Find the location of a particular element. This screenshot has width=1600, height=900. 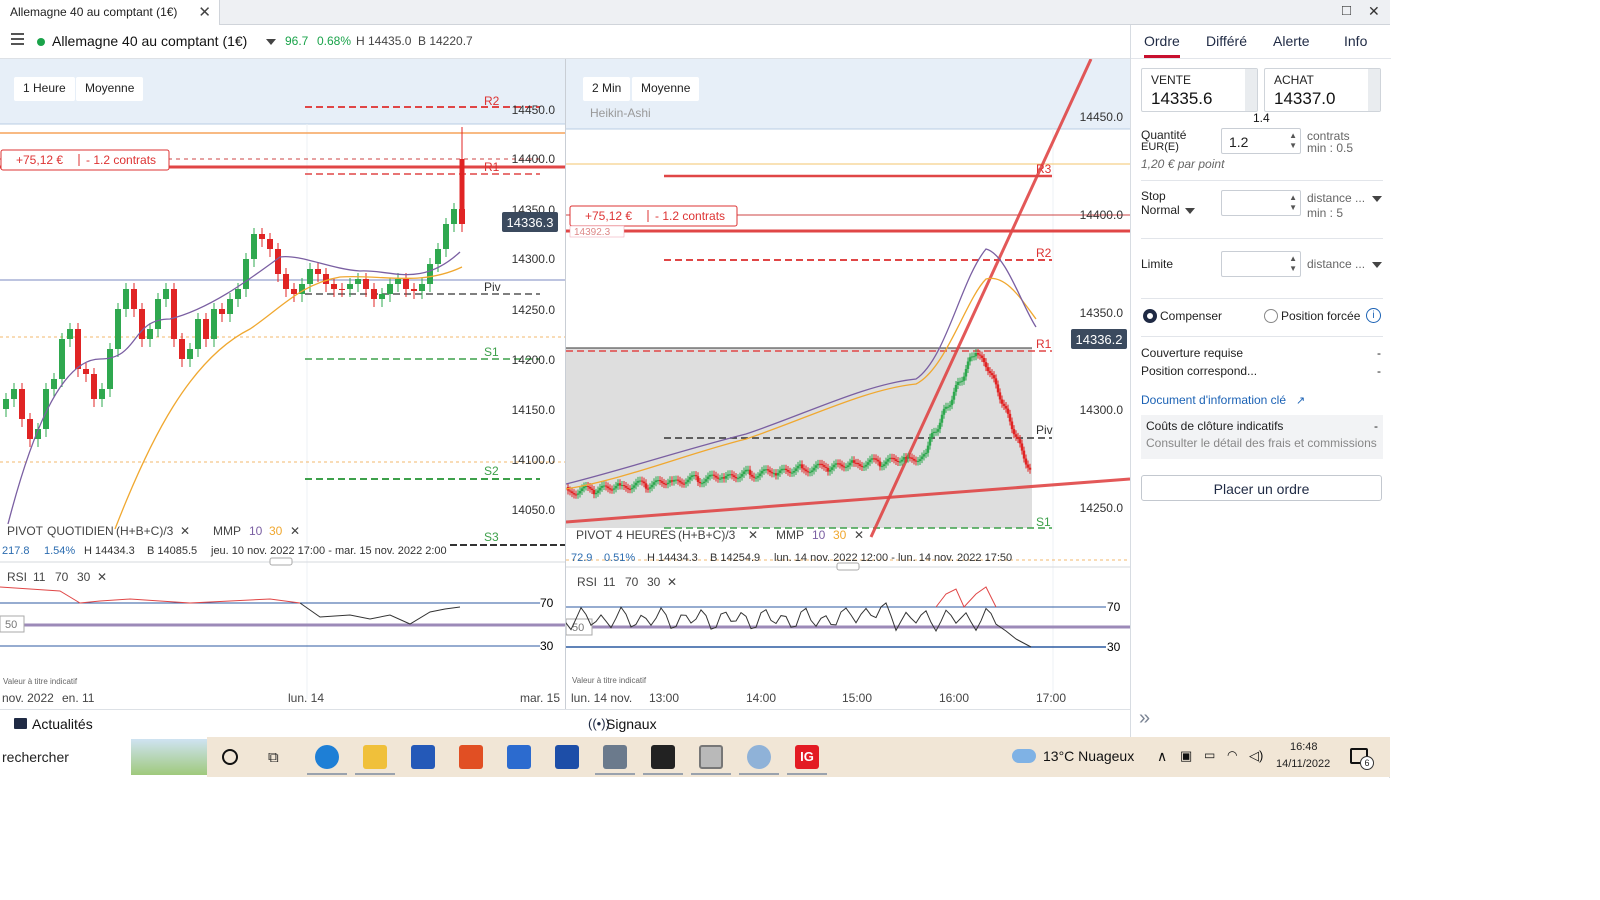

signals-tab: Signaux is located at coordinates (631, 724).